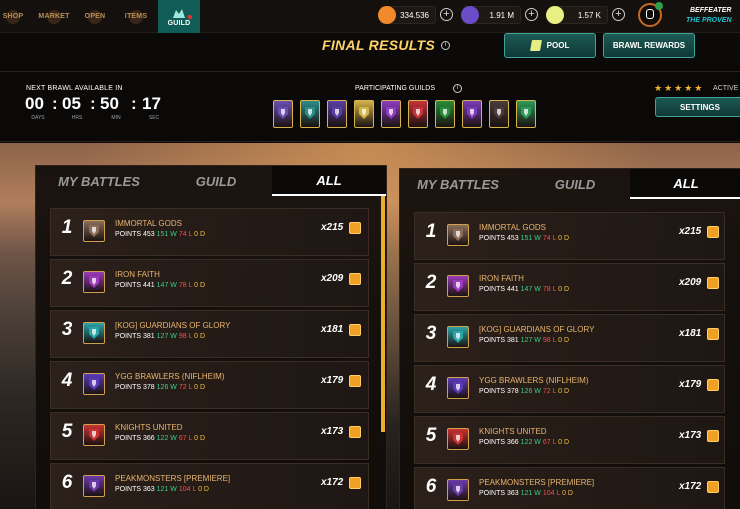 The height and width of the screenshot is (509, 740). What do you see at coordinates (551, 493) in the screenshot?
I see `losses: 104 L` at bounding box center [551, 493].